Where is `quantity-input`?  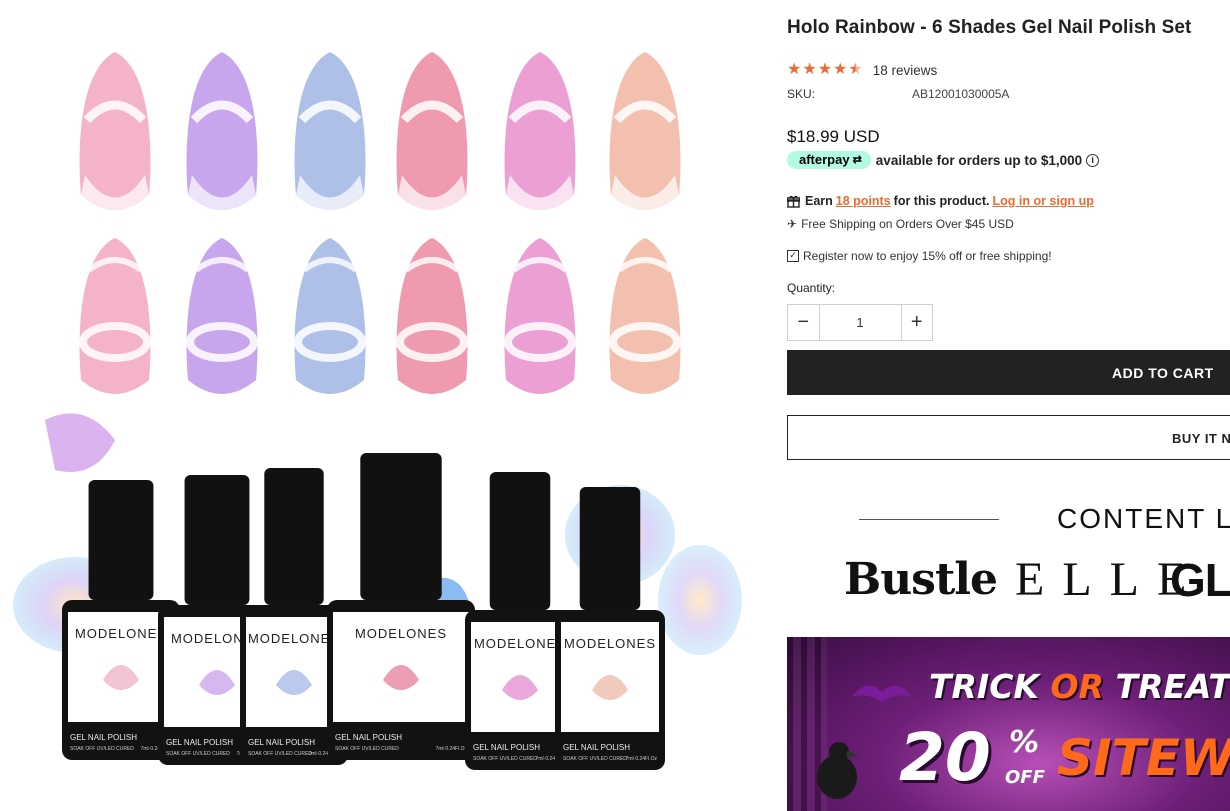
quantity-input is located at coordinates (860, 322).